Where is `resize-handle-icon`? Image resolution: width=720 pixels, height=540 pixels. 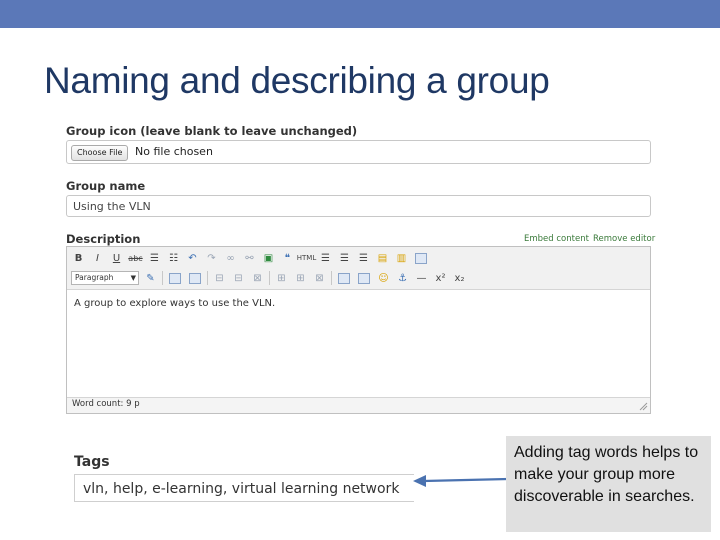
resize-handle-icon is located at coordinates (643, 406).